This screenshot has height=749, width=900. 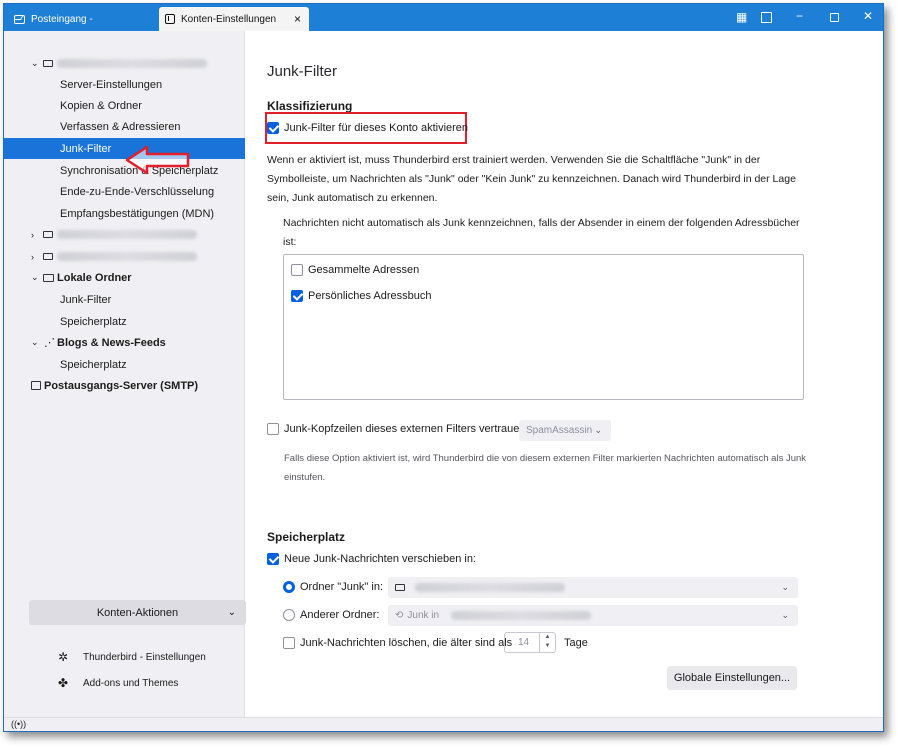 I want to click on sidebar-item-copies-folders: Kopien & Ordner, so click(x=124, y=105).